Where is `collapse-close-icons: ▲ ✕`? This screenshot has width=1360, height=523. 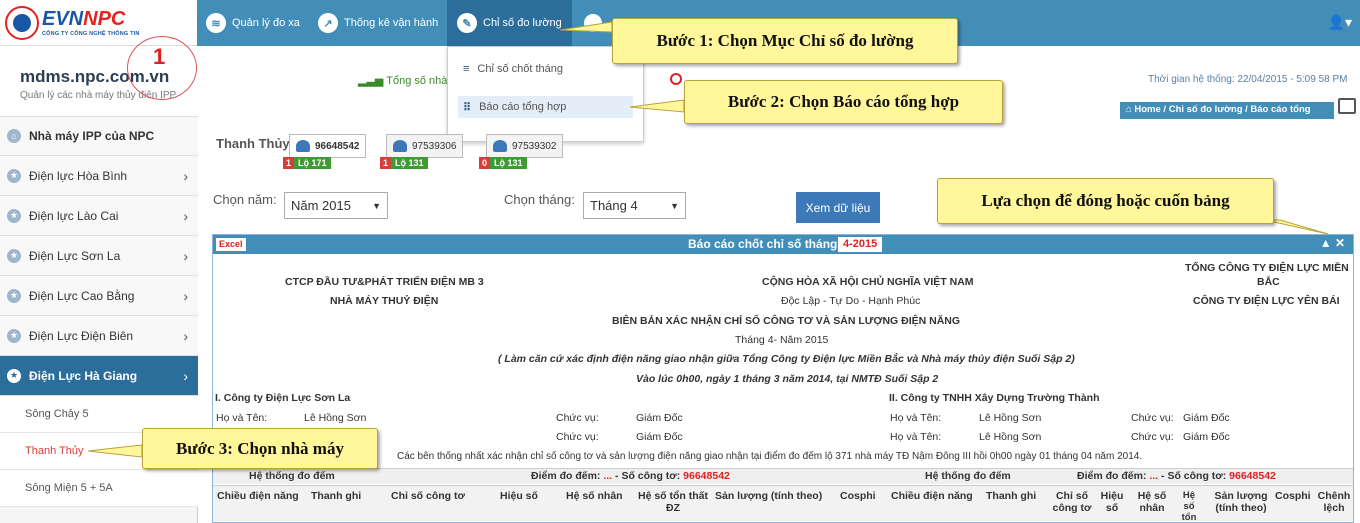
collapse-close-icons: ▲ ✕ is located at coordinates (1332, 243).